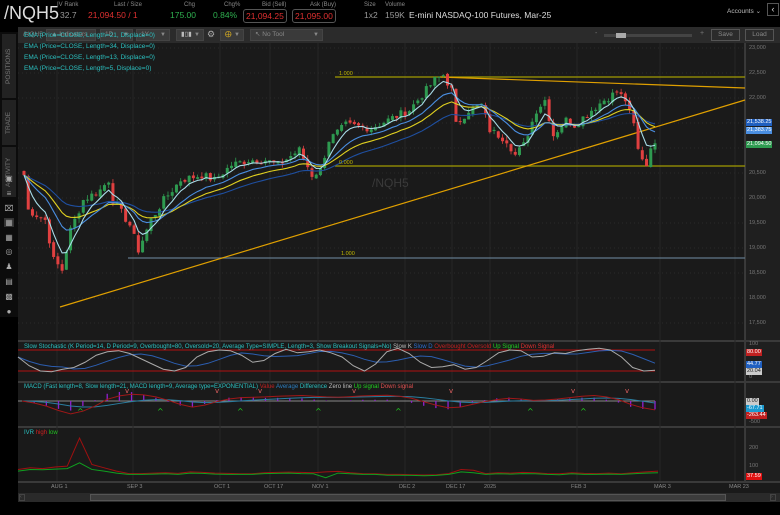 The image size is (780, 515). What do you see at coordinates (29, 433) in the screenshot?
I see `legend-ivr: IVR` at bounding box center [29, 433].